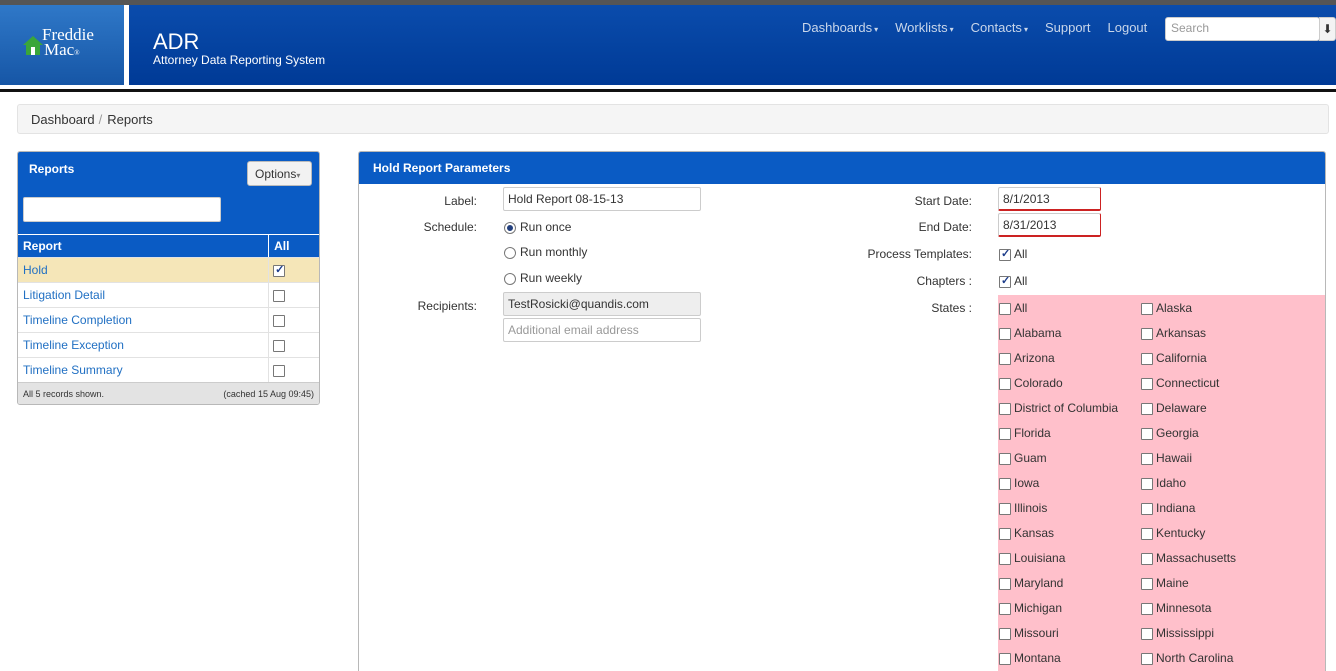  Describe the element at coordinates (602, 304) in the screenshot. I see `recipient-email-field: TestRosicki@quandis.com` at that location.